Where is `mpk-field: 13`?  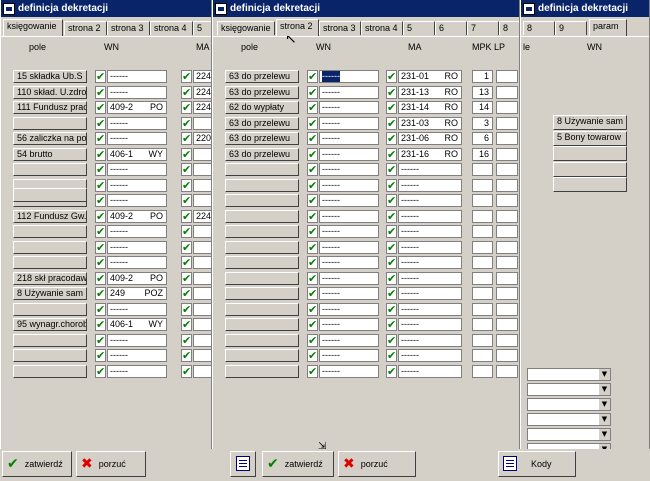
mpk-field: 13 is located at coordinates (482, 92).